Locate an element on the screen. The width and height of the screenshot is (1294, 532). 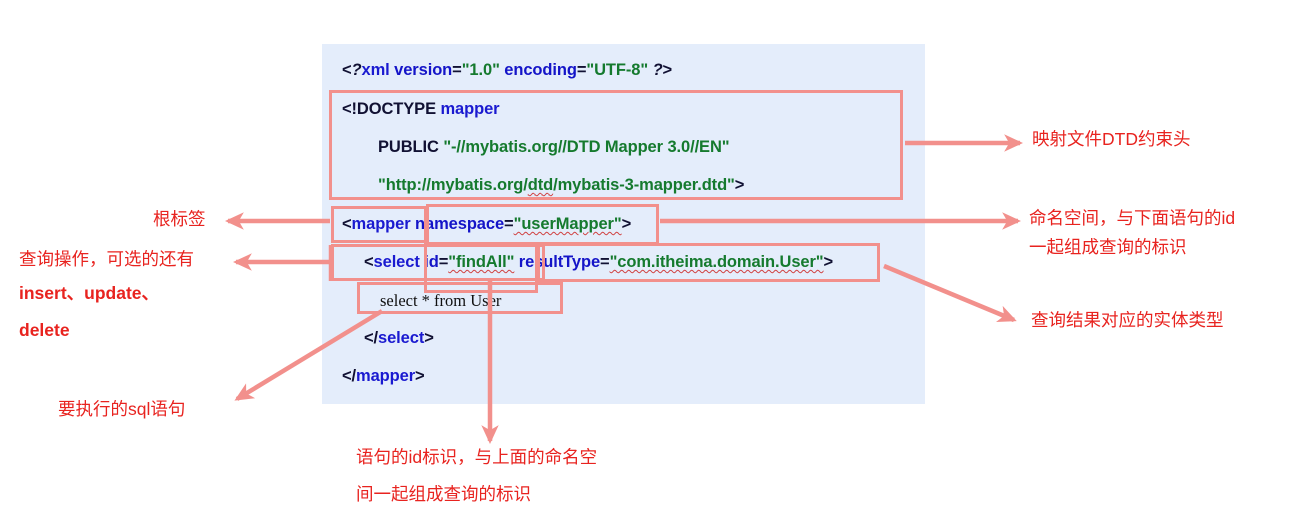
annotation-id-mark-line1: 语句的id标识，与上面的命名空 is located at coordinates (477, 457).